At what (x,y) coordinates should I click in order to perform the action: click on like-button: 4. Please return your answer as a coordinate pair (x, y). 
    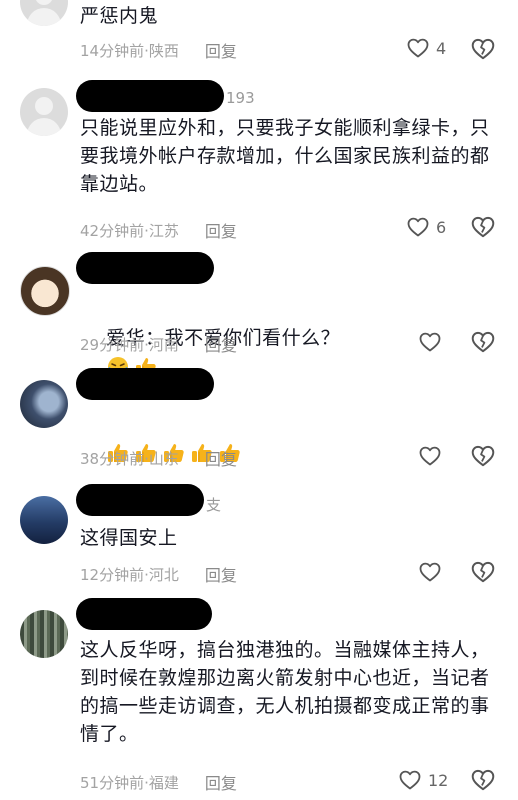
    Looking at the image, I should click on (426, 48).